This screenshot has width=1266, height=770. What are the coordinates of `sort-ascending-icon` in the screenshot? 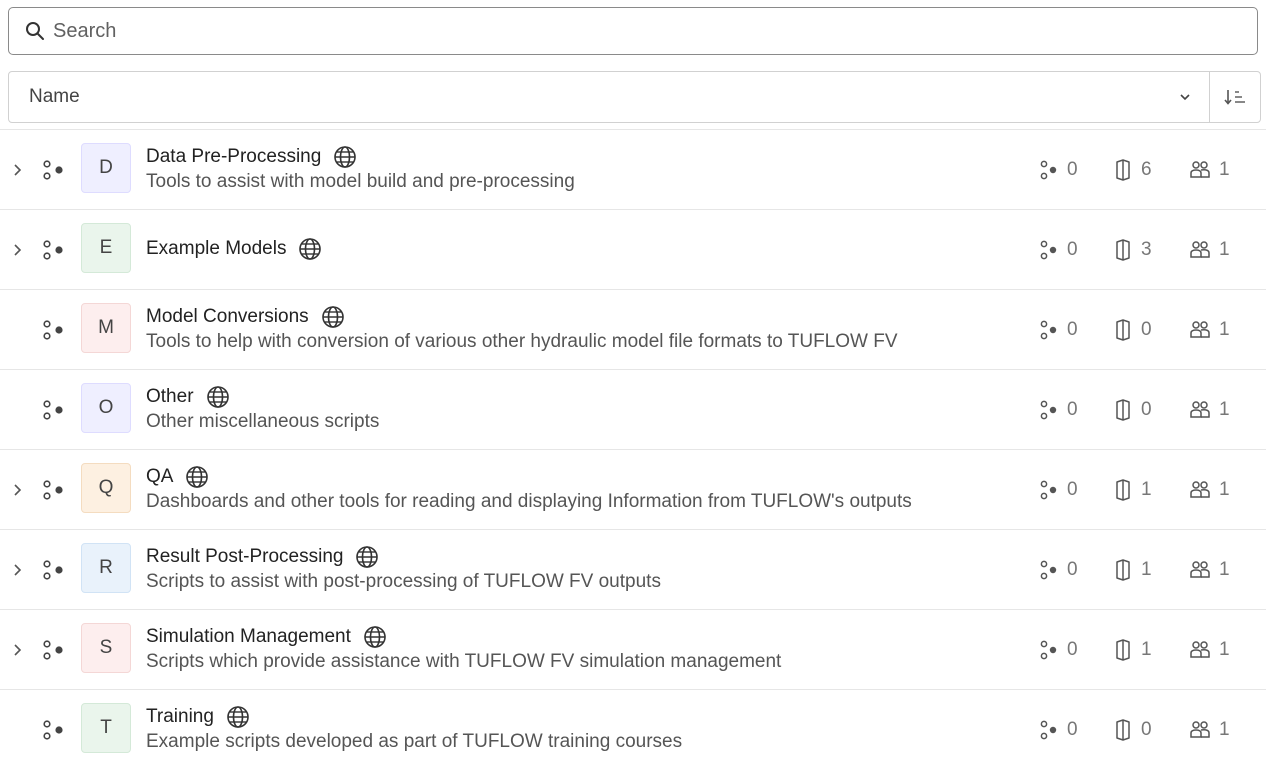 It's located at (1234, 97).